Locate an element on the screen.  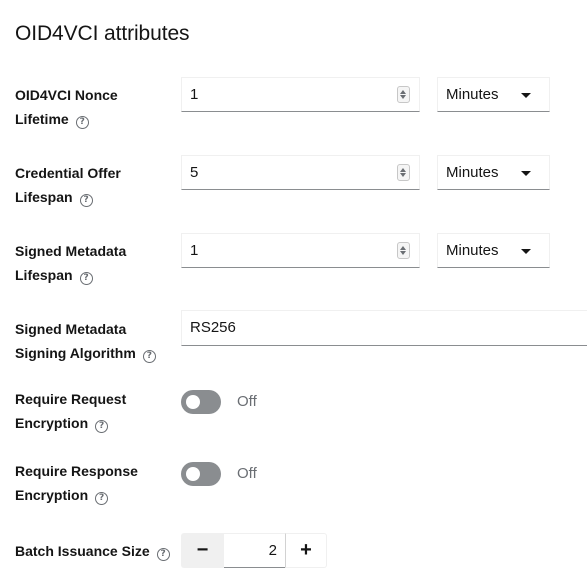
batch-issuance-size-input: 2 is located at coordinates (254, 550).